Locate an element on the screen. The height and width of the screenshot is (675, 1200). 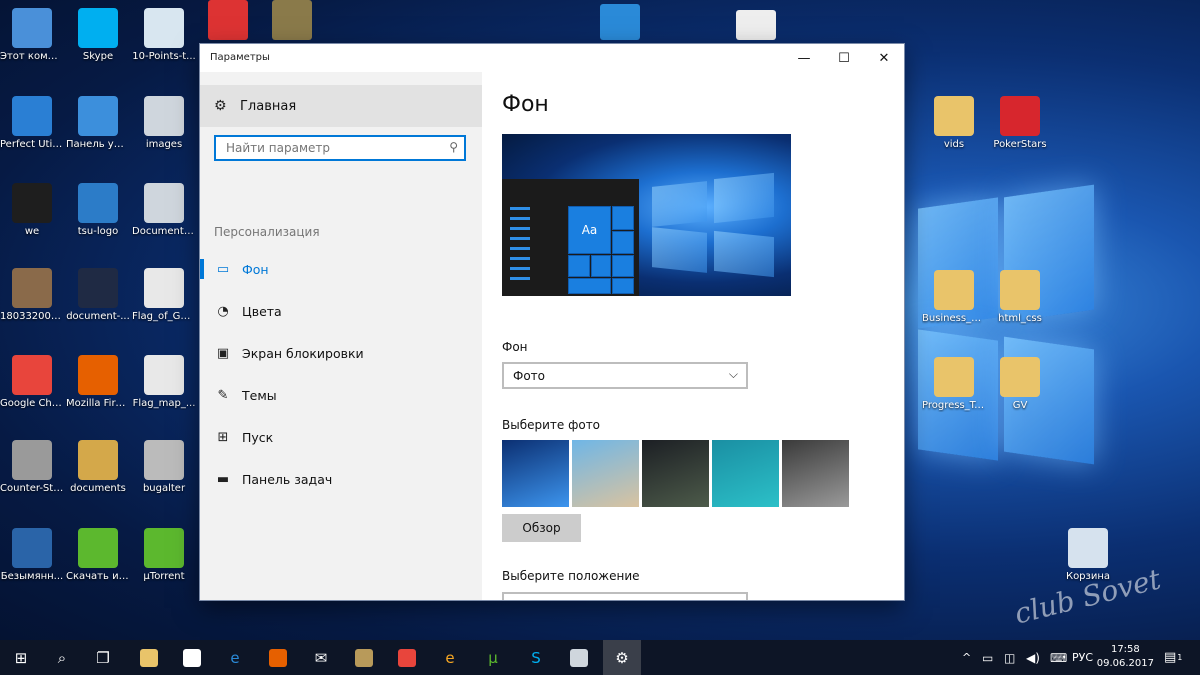
desktop-icon: Skype is located at coordinates (98, 35).